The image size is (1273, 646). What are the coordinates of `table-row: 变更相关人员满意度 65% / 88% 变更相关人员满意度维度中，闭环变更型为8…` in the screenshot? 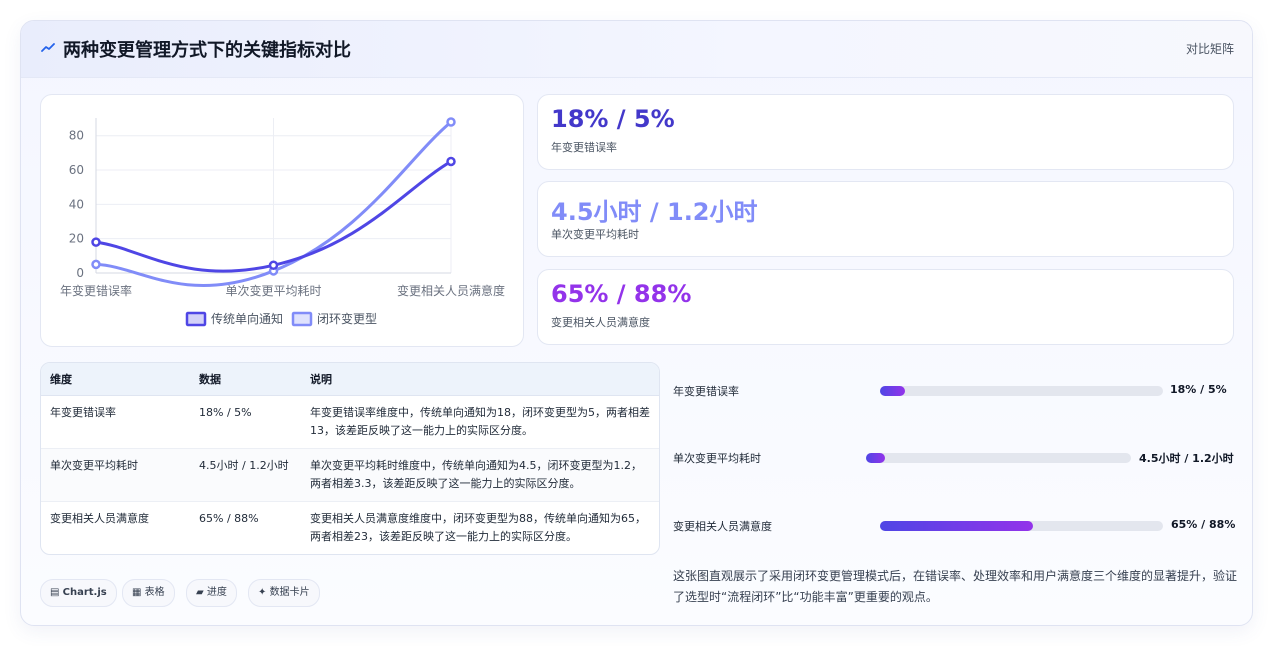 It's located at (350, 528).